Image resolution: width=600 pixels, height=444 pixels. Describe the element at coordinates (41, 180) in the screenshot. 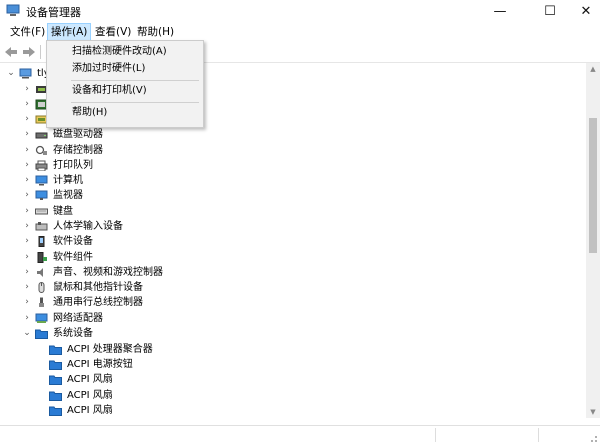

I see `computer-icon` at that location.